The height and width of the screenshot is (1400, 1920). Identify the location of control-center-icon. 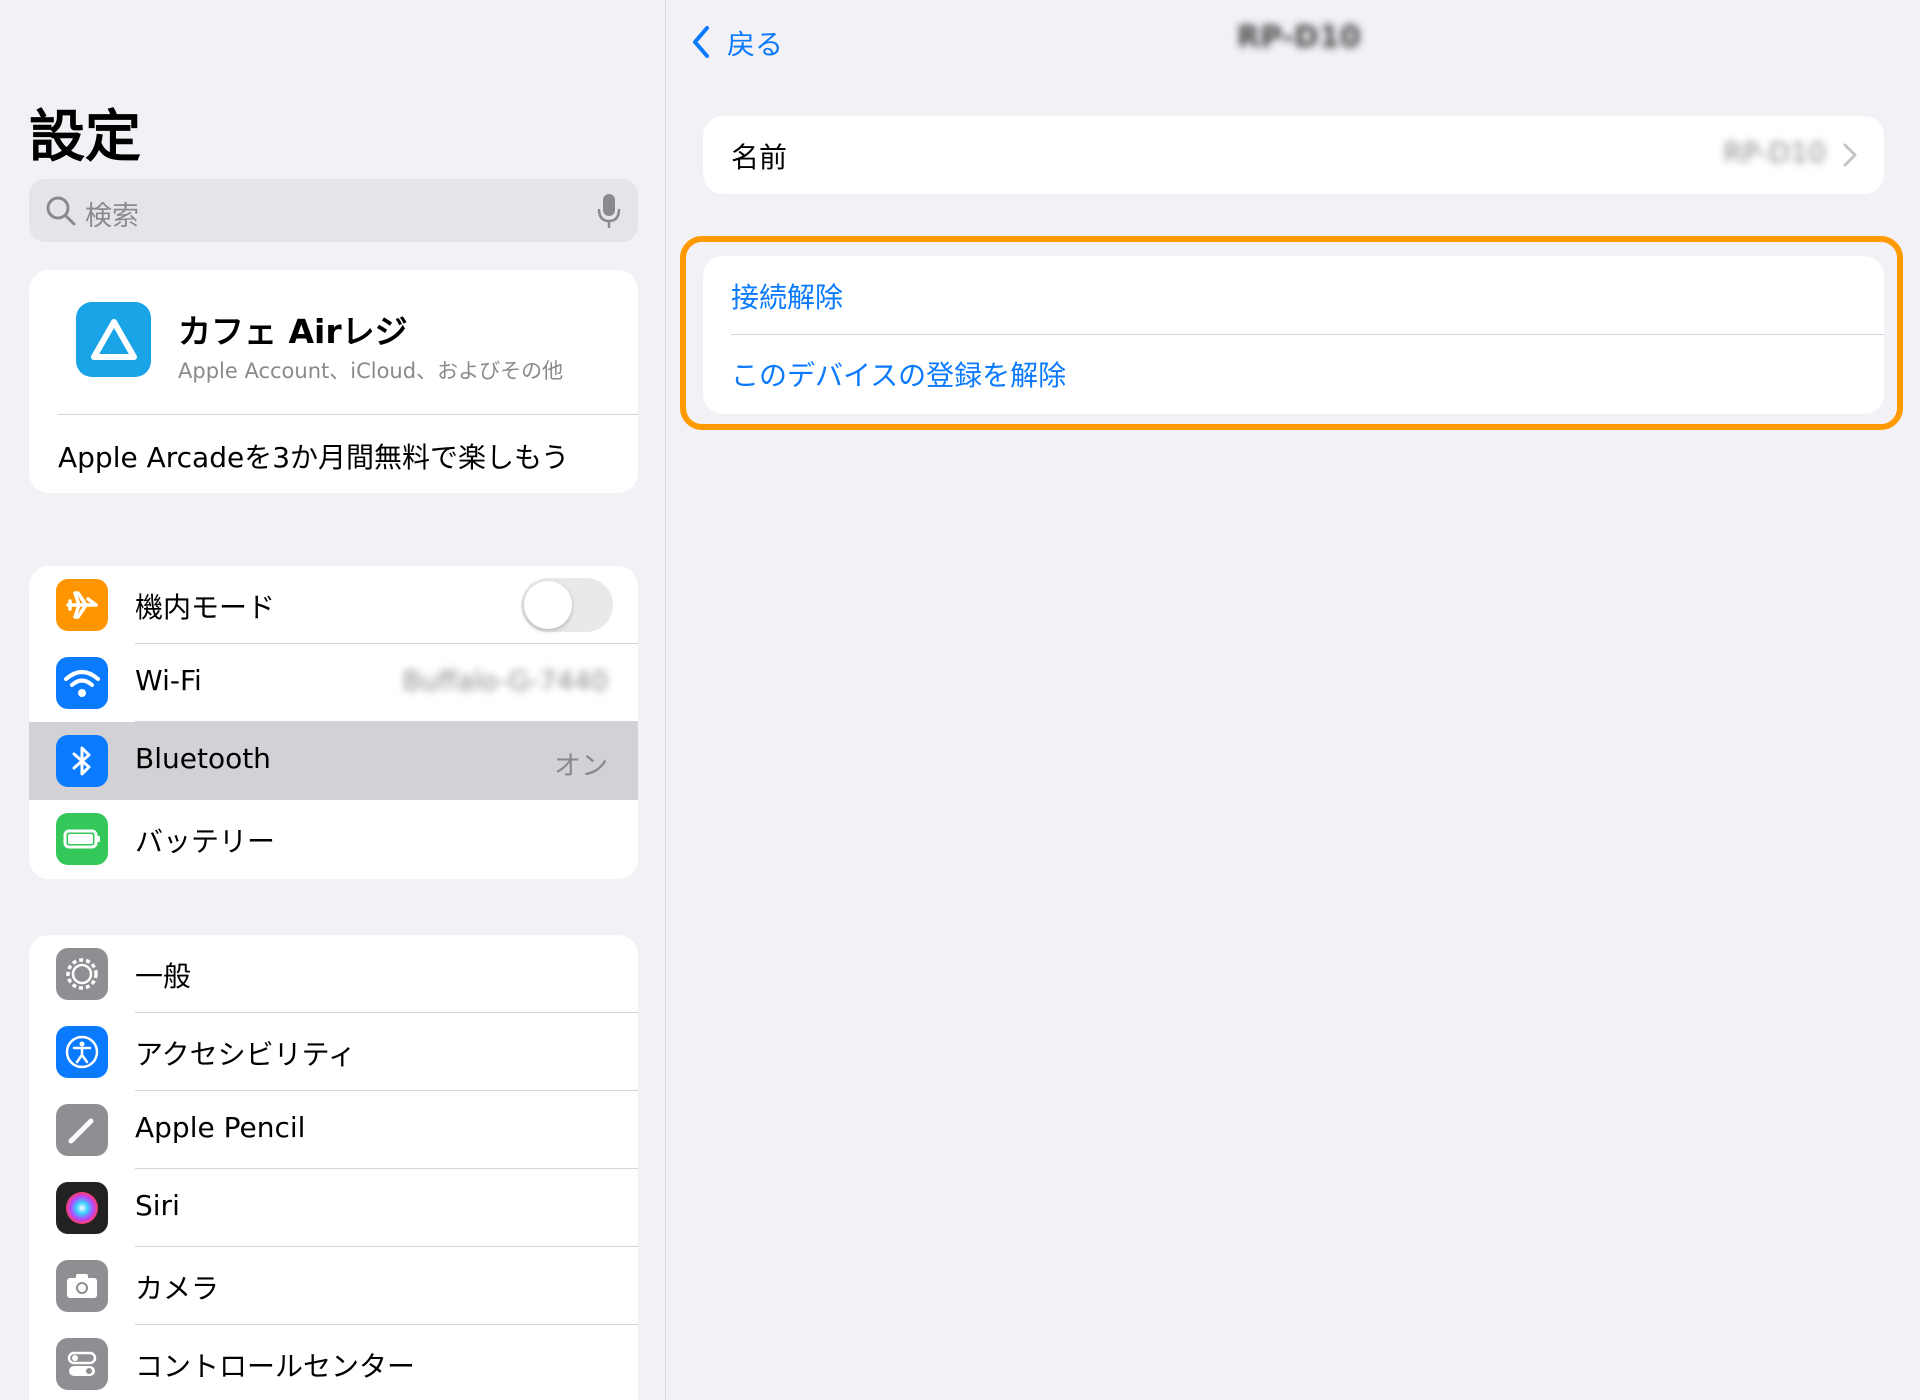
(82, 1364).